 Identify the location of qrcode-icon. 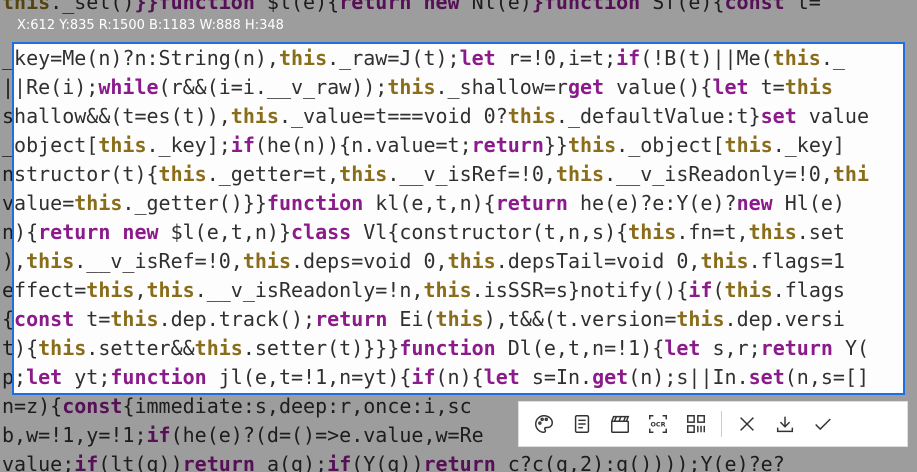
(696, 424).